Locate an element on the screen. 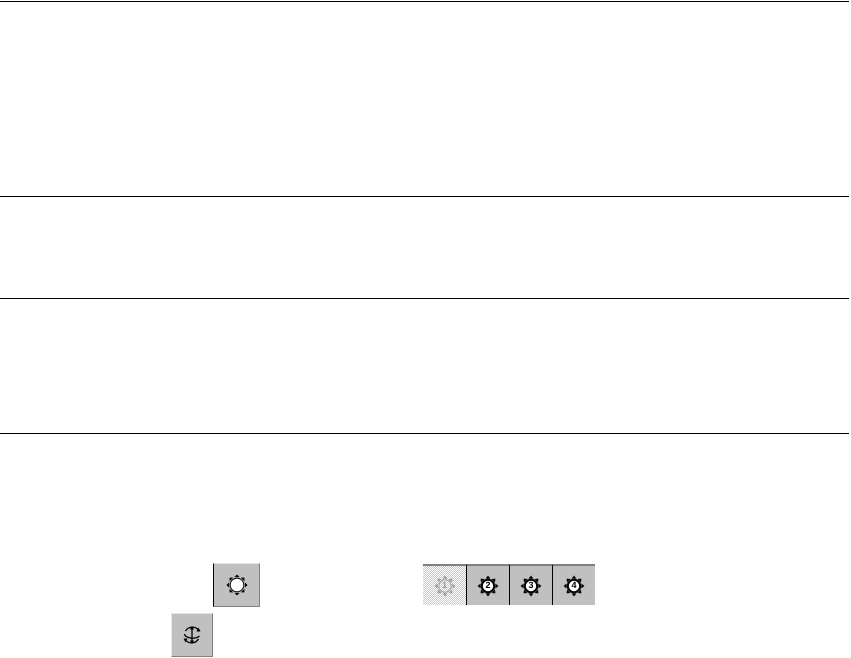  rotate-button is located at coordinates (192, 635).